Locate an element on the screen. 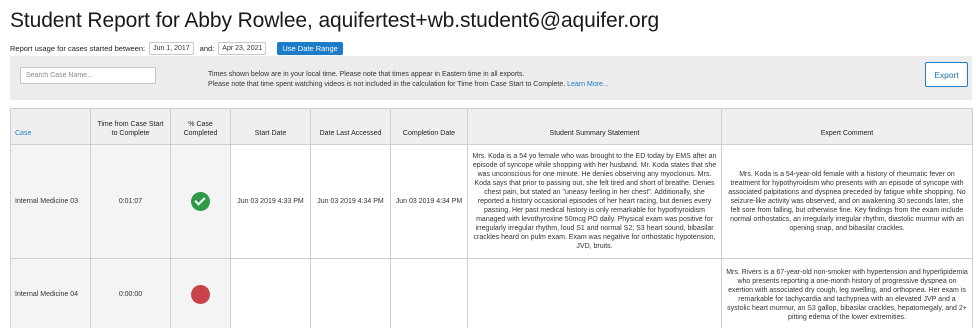 The width and height of the screenshot is (976, 328). column-header-case: Case is located at coordinates (50, 126).